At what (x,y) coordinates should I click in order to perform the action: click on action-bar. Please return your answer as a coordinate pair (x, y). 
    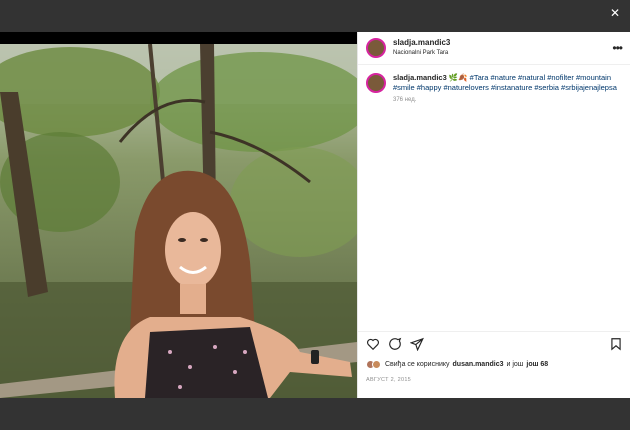
    Looking at the image, I should click on (494, 343).